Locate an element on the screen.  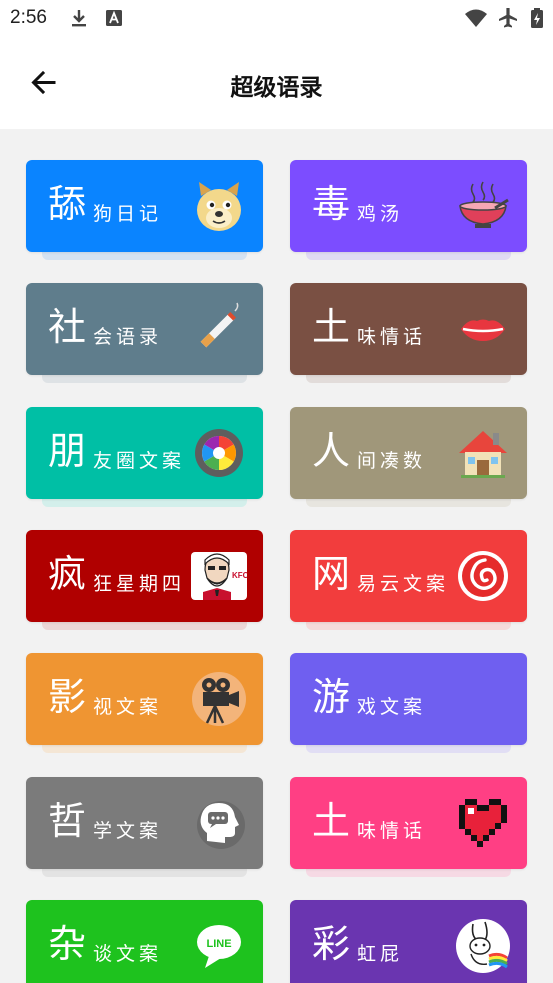
netease-music-icon is located at coordinates (483, 576).